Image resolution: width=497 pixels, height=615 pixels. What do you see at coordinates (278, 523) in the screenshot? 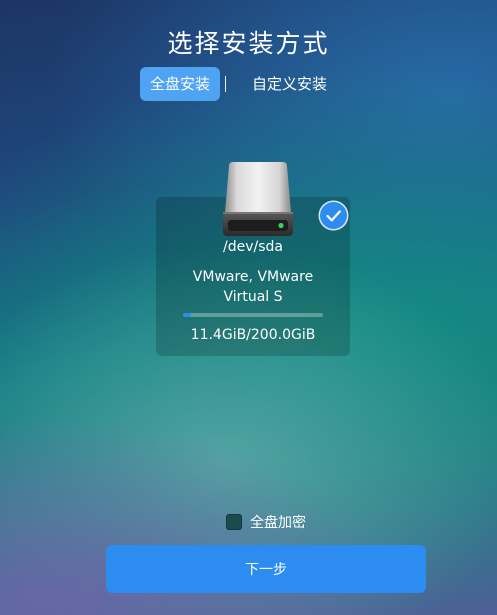
I see `encrypt-label: 全盘加密` at bounding box center [278, 523].